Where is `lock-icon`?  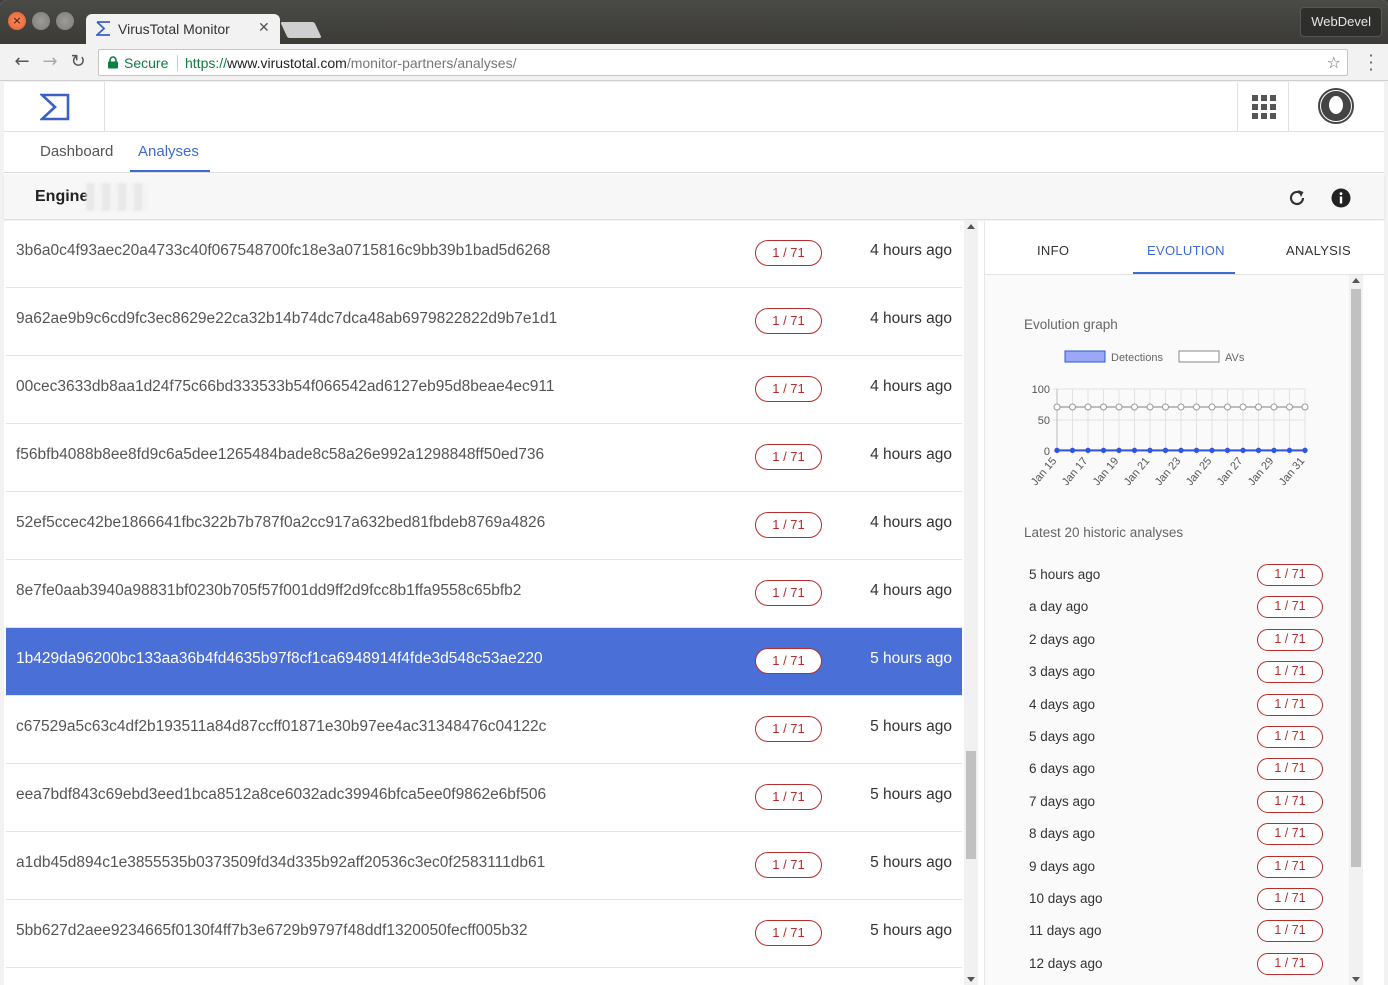 lock-icon is located at coordinates (113, 62).